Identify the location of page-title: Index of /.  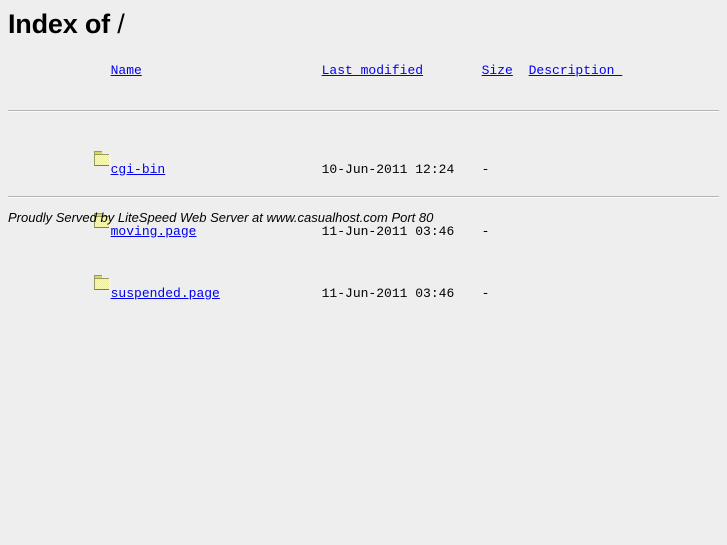
(66, 24).